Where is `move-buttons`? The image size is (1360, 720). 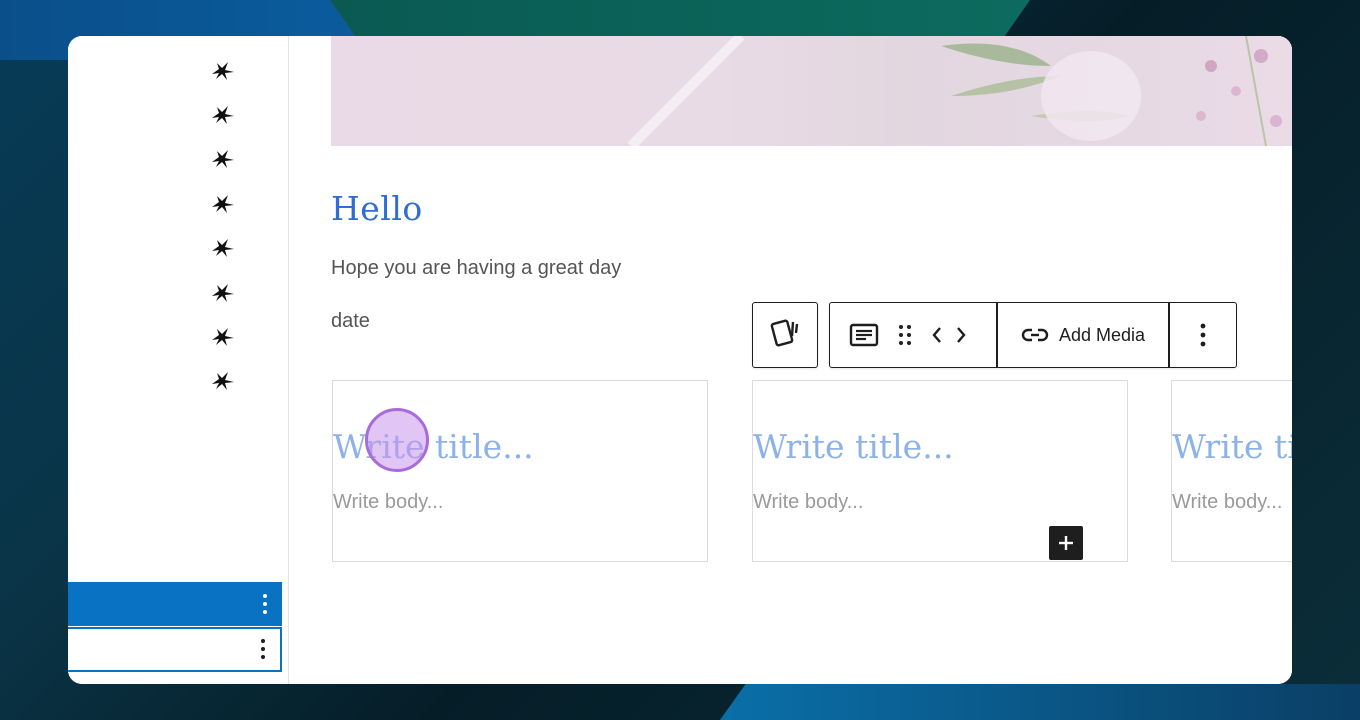 move-buttons is located at coordinates (950, 335).